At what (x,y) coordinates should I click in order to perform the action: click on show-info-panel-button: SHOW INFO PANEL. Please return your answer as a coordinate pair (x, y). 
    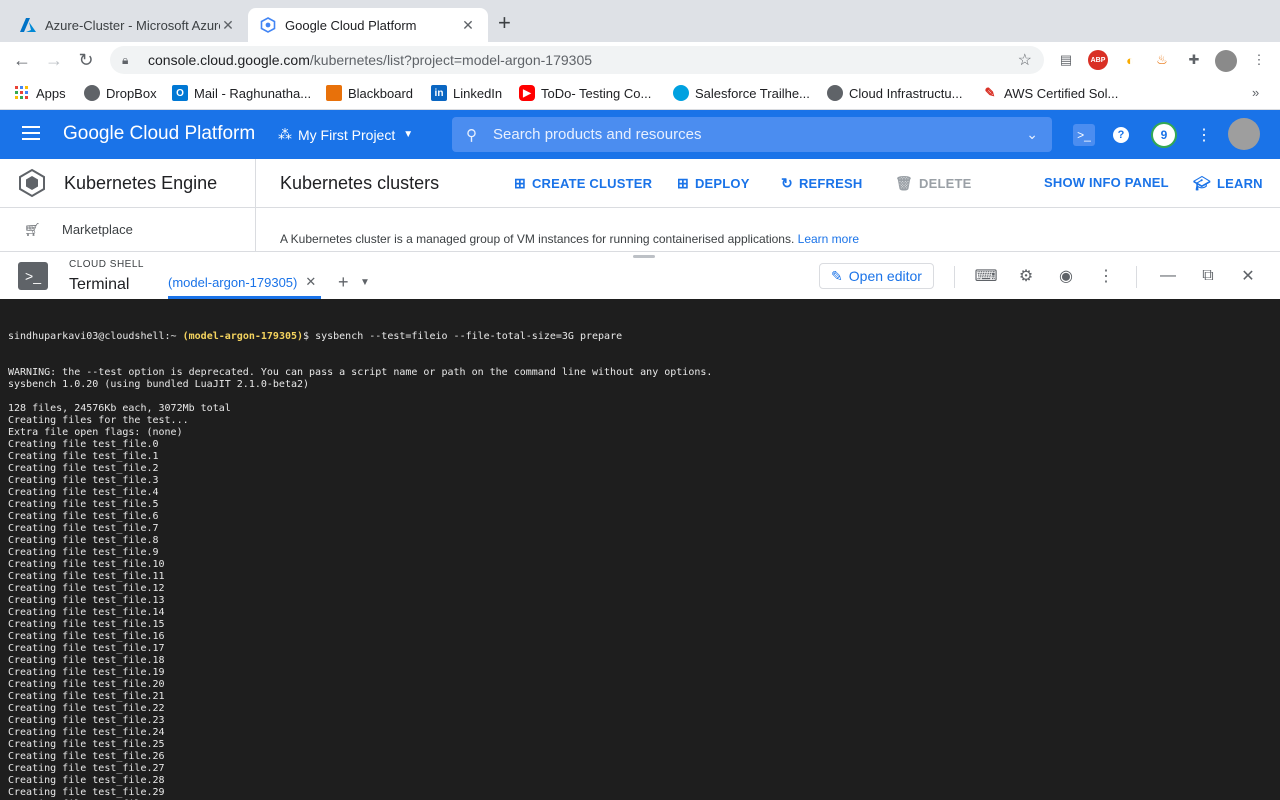
    Looking at the image, I should click on (1106, 182).